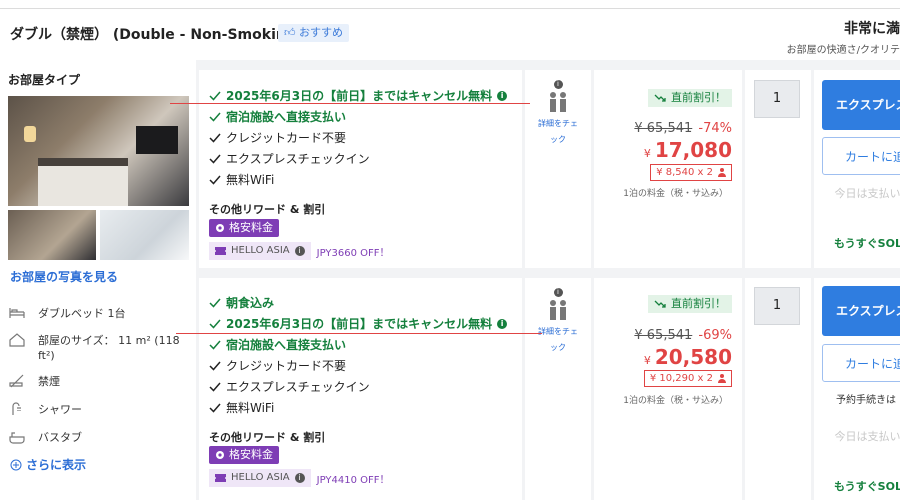  I want to click on amenity-bathtub-text: バスタブ, so click(60, 437).